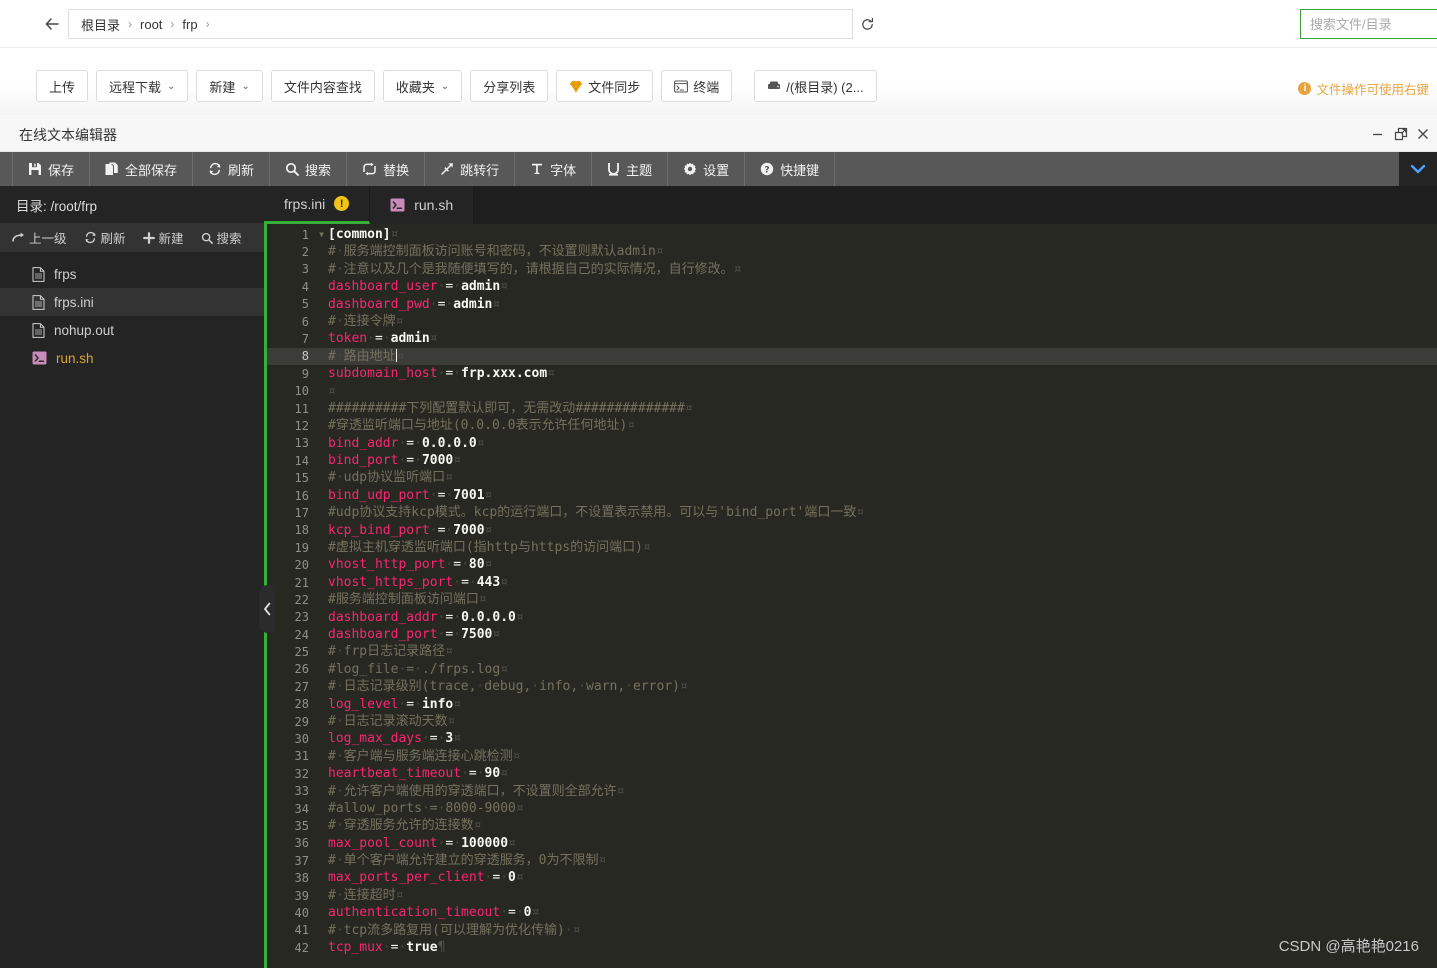 Image resolution: width=1437 pixels, height=968 pixels. I want to click on code-line: 24 dashboard_port·=·7500¤, so click(852, 634).